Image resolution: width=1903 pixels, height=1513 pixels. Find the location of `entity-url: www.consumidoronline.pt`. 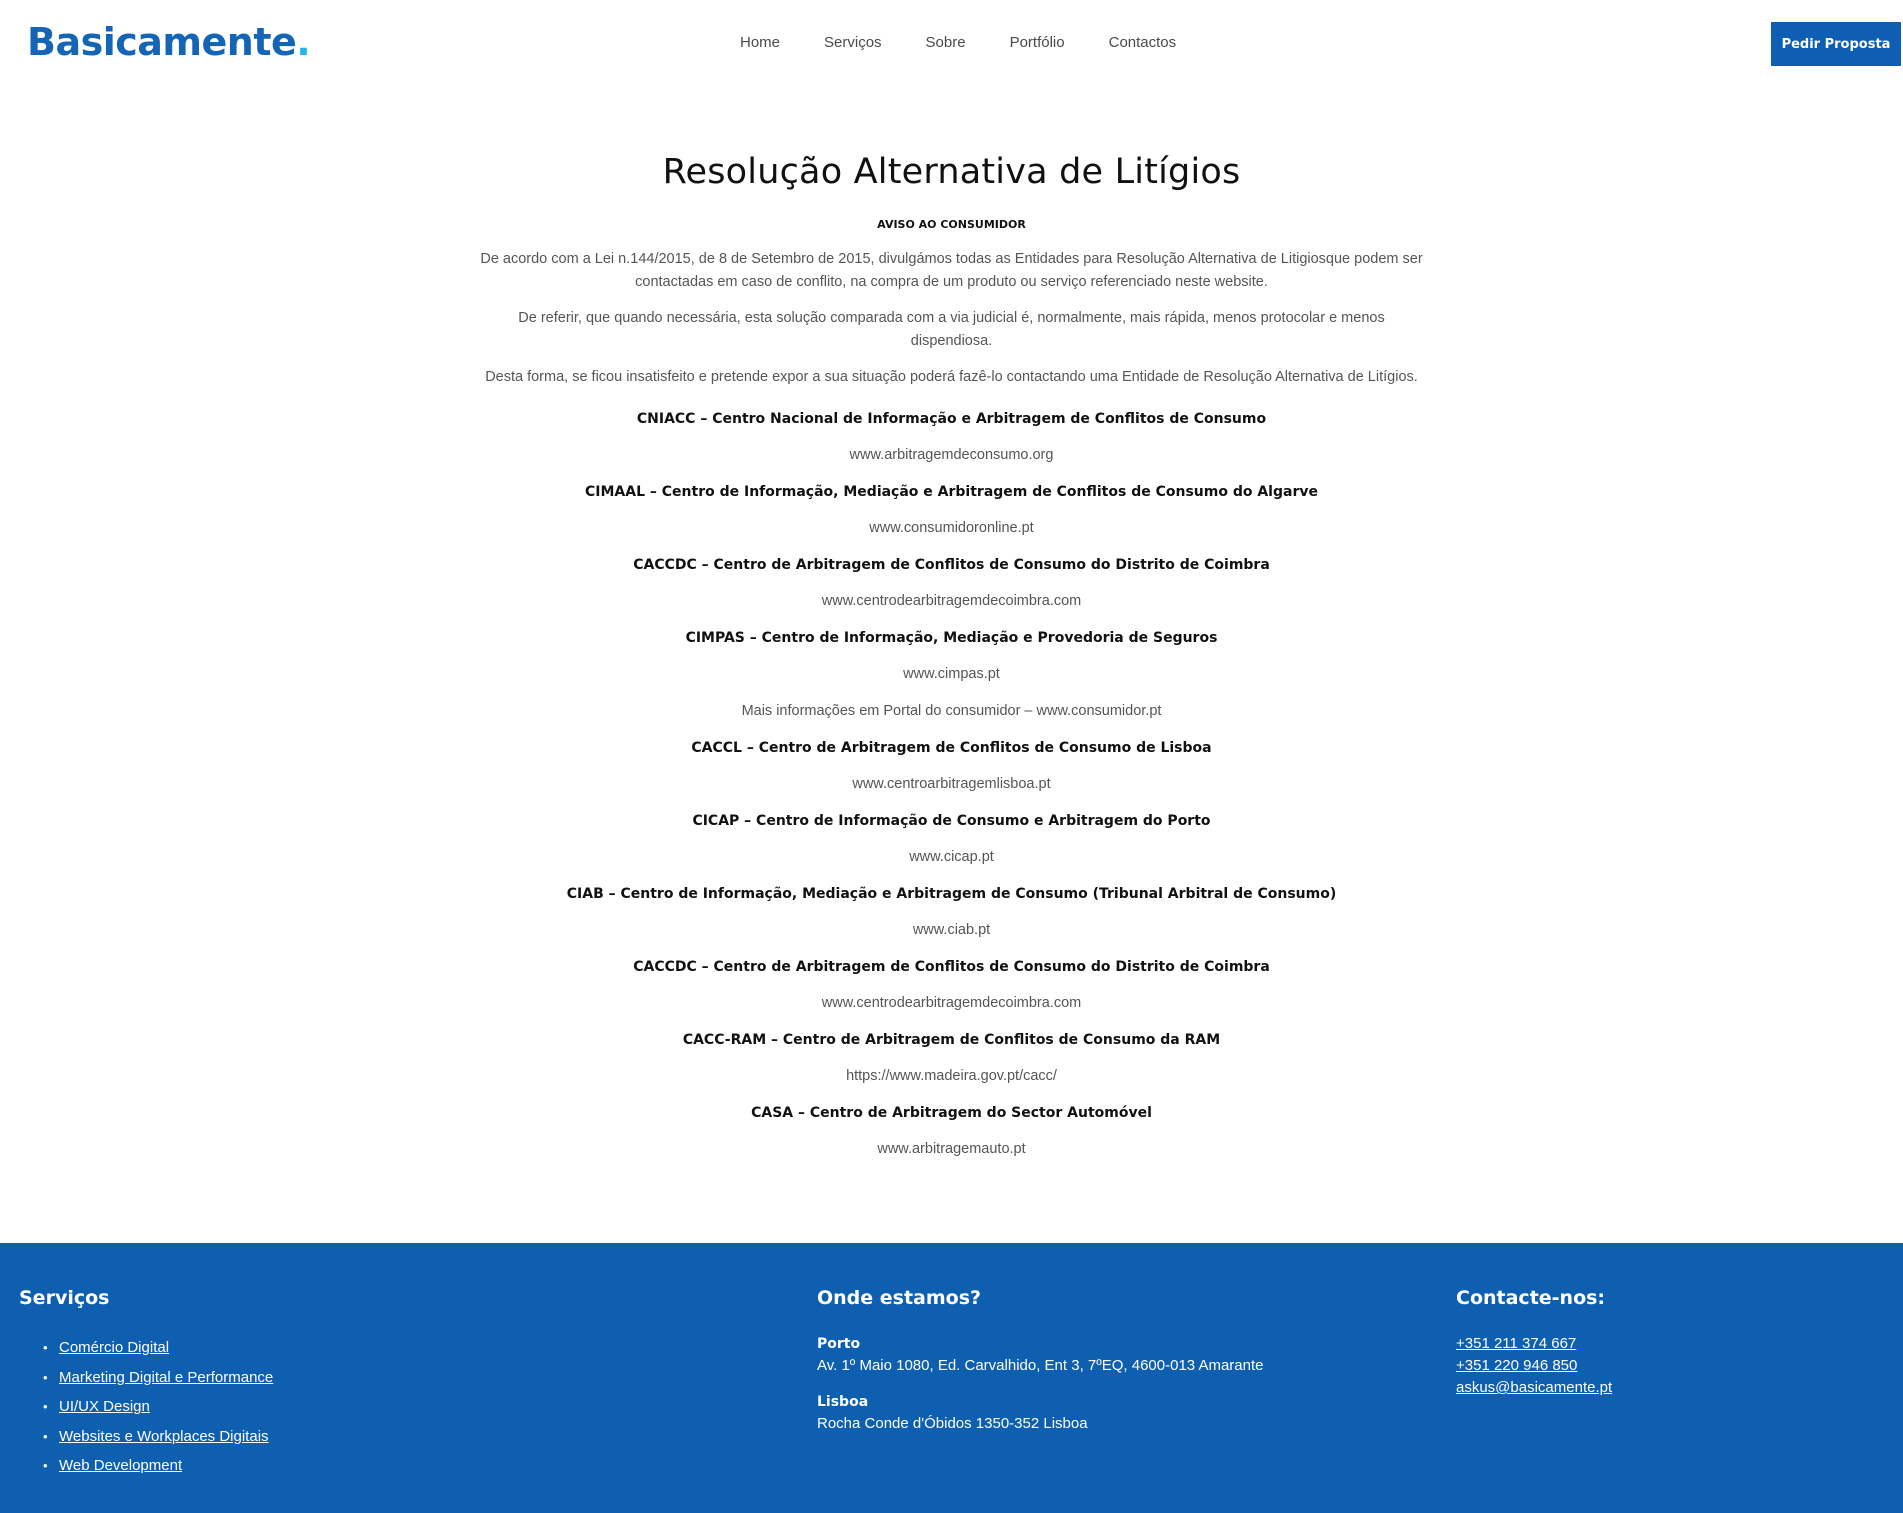

entity-url: www.consumidoronline.pt is located at coordinates (951, 528).